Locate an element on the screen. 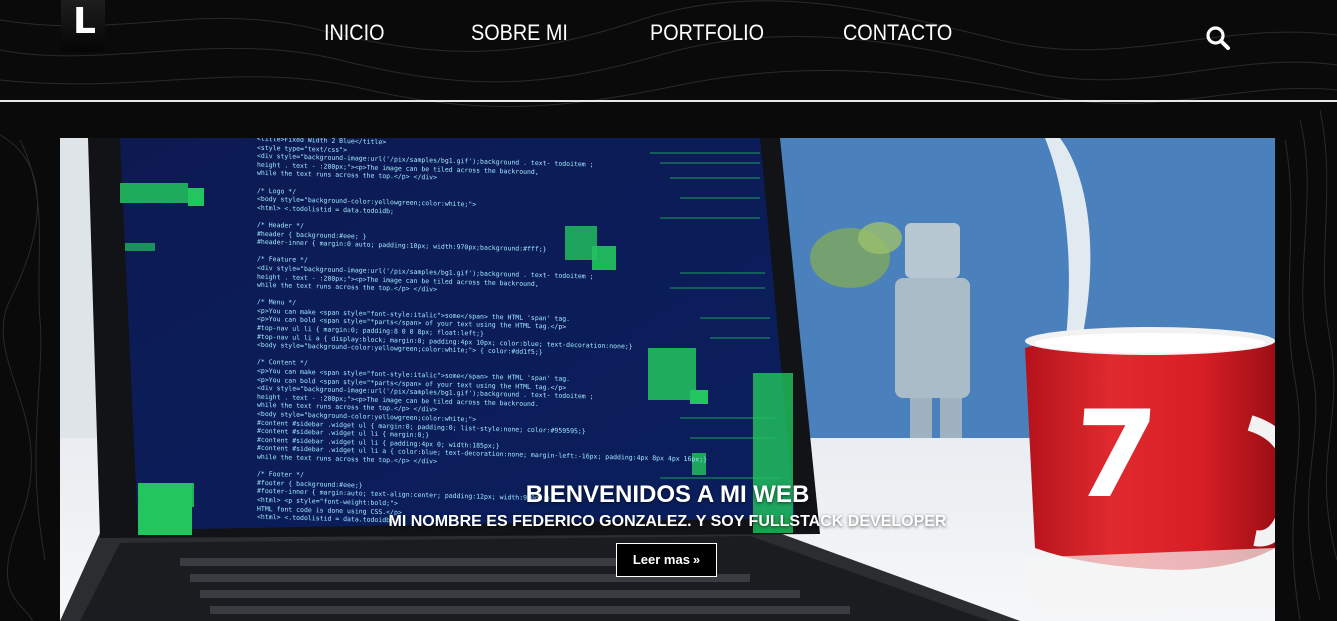 The height and width of the screenshot is (621, 1337). main-nav: INICIO SOBRE MI PORTFOLIO CONTACTO is located at coordinates (668, 37).